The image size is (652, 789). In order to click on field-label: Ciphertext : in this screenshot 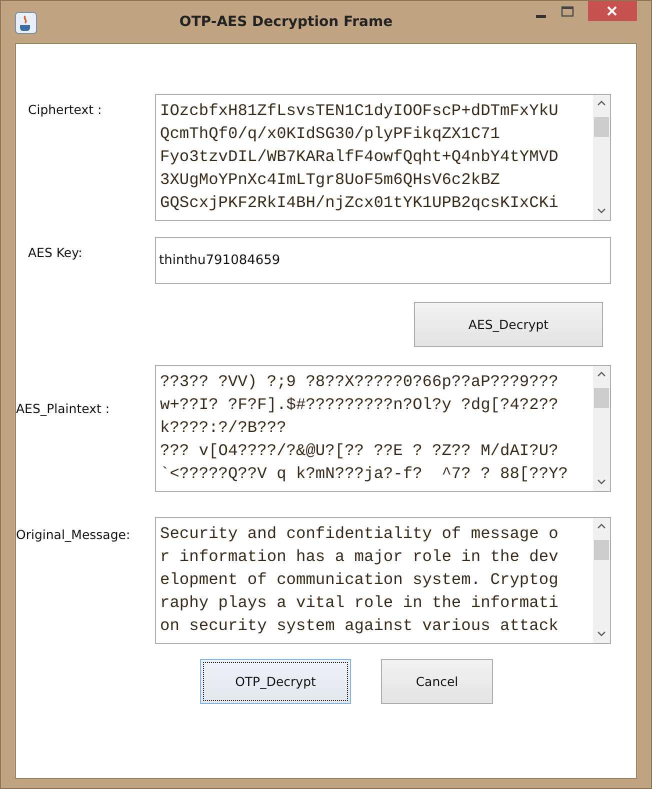, I will do `click(65, 110)`.